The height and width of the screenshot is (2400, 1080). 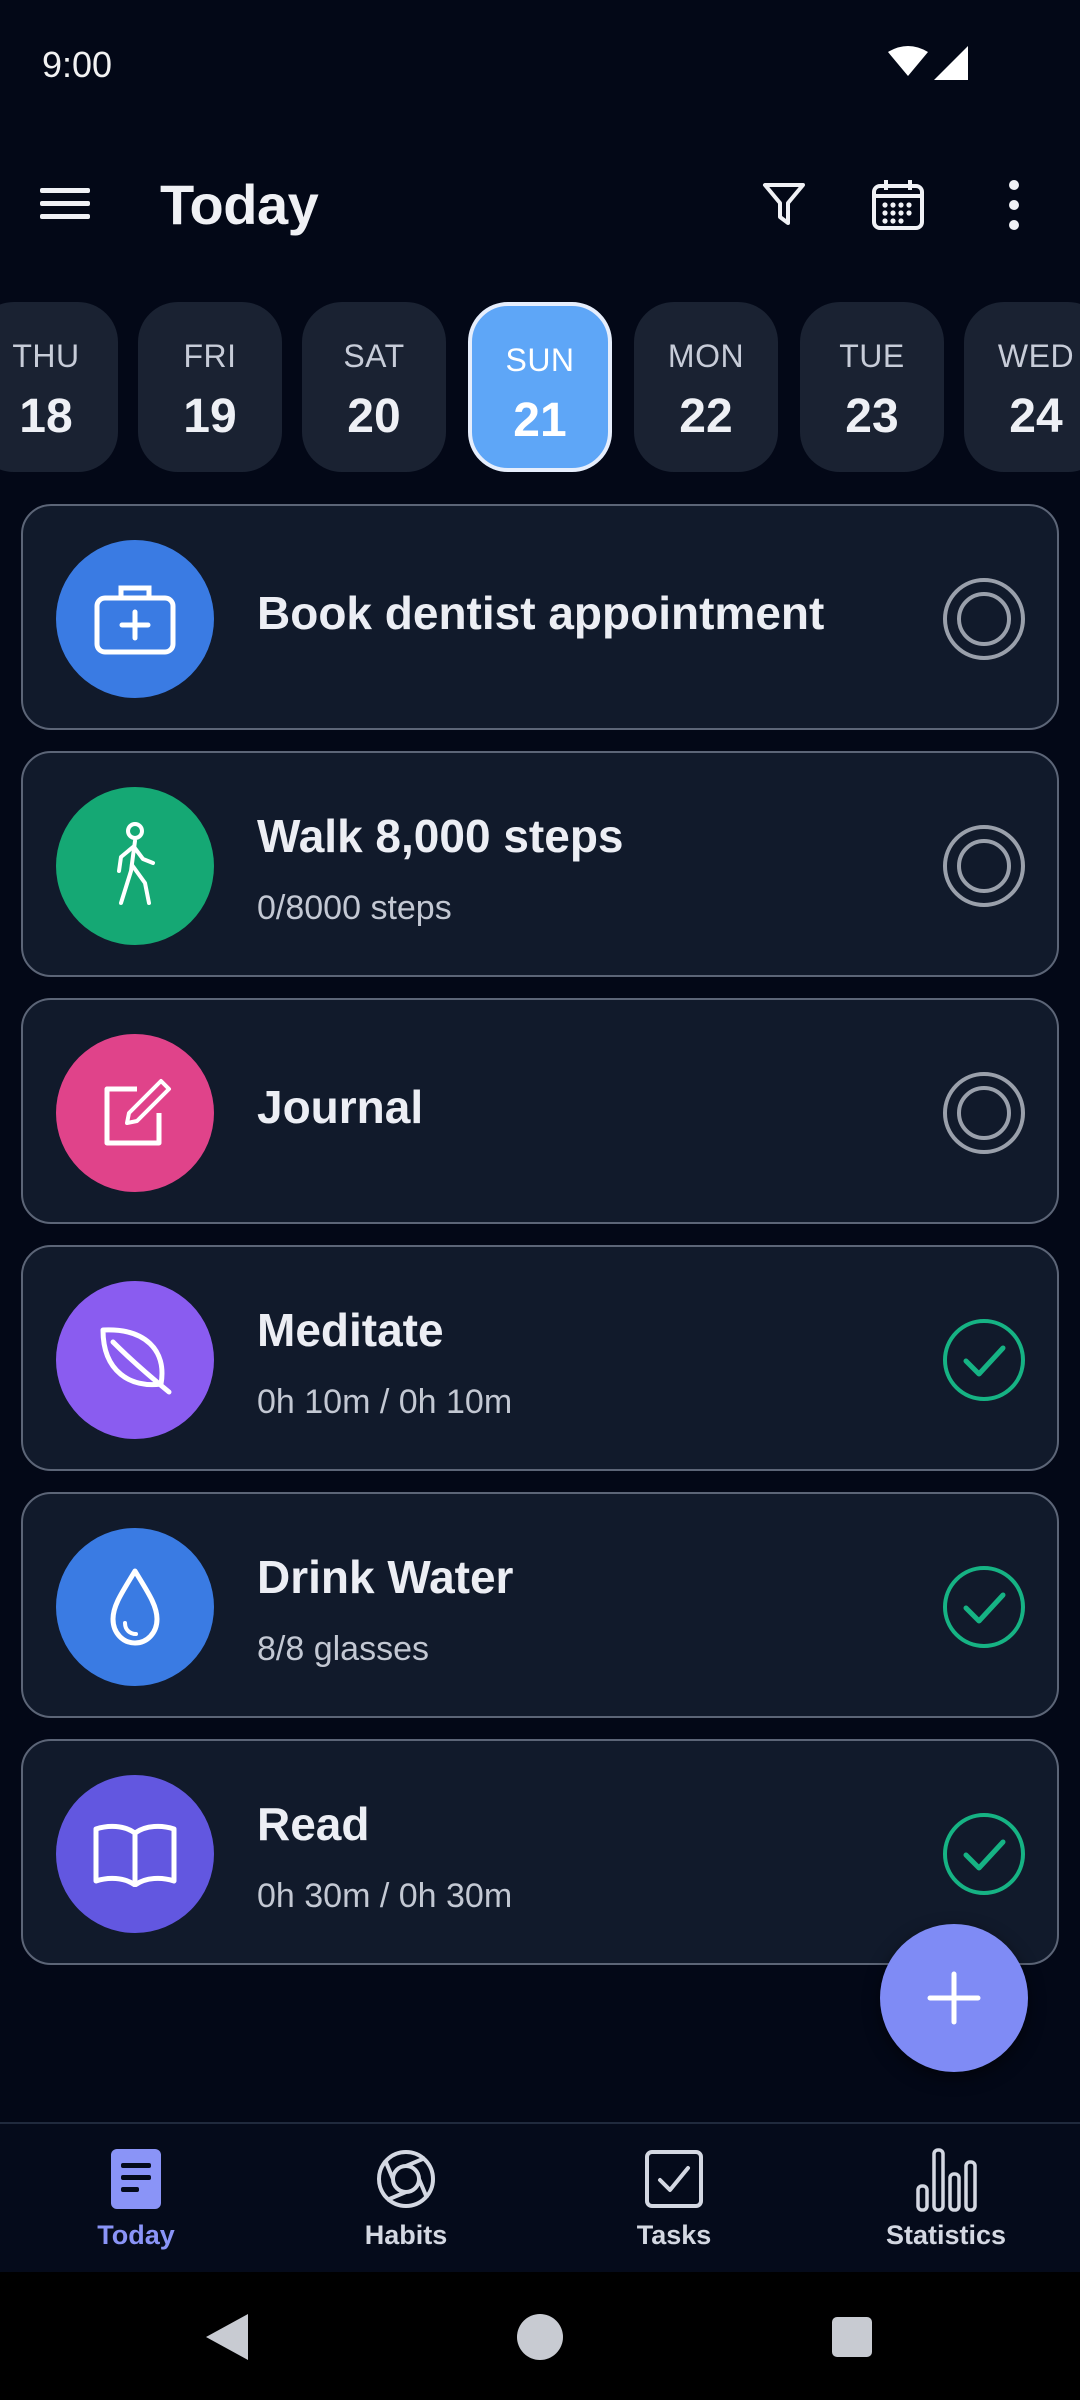 I want to click on day-chip-sat: SAT 20, so click(x=374, y=387).